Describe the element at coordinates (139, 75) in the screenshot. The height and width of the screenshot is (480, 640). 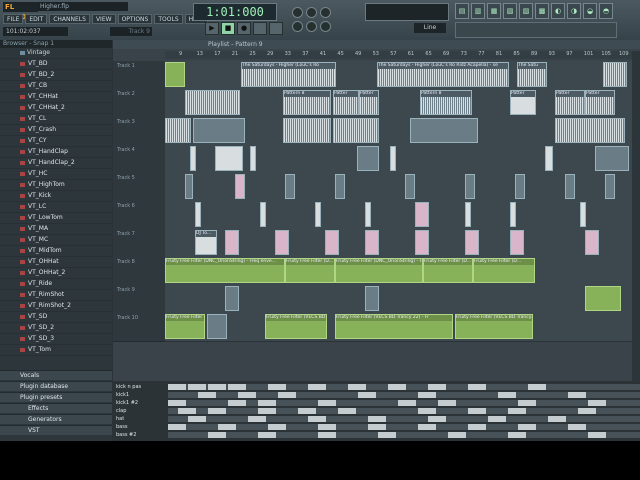
I see `track-header: Track 1` at that location.